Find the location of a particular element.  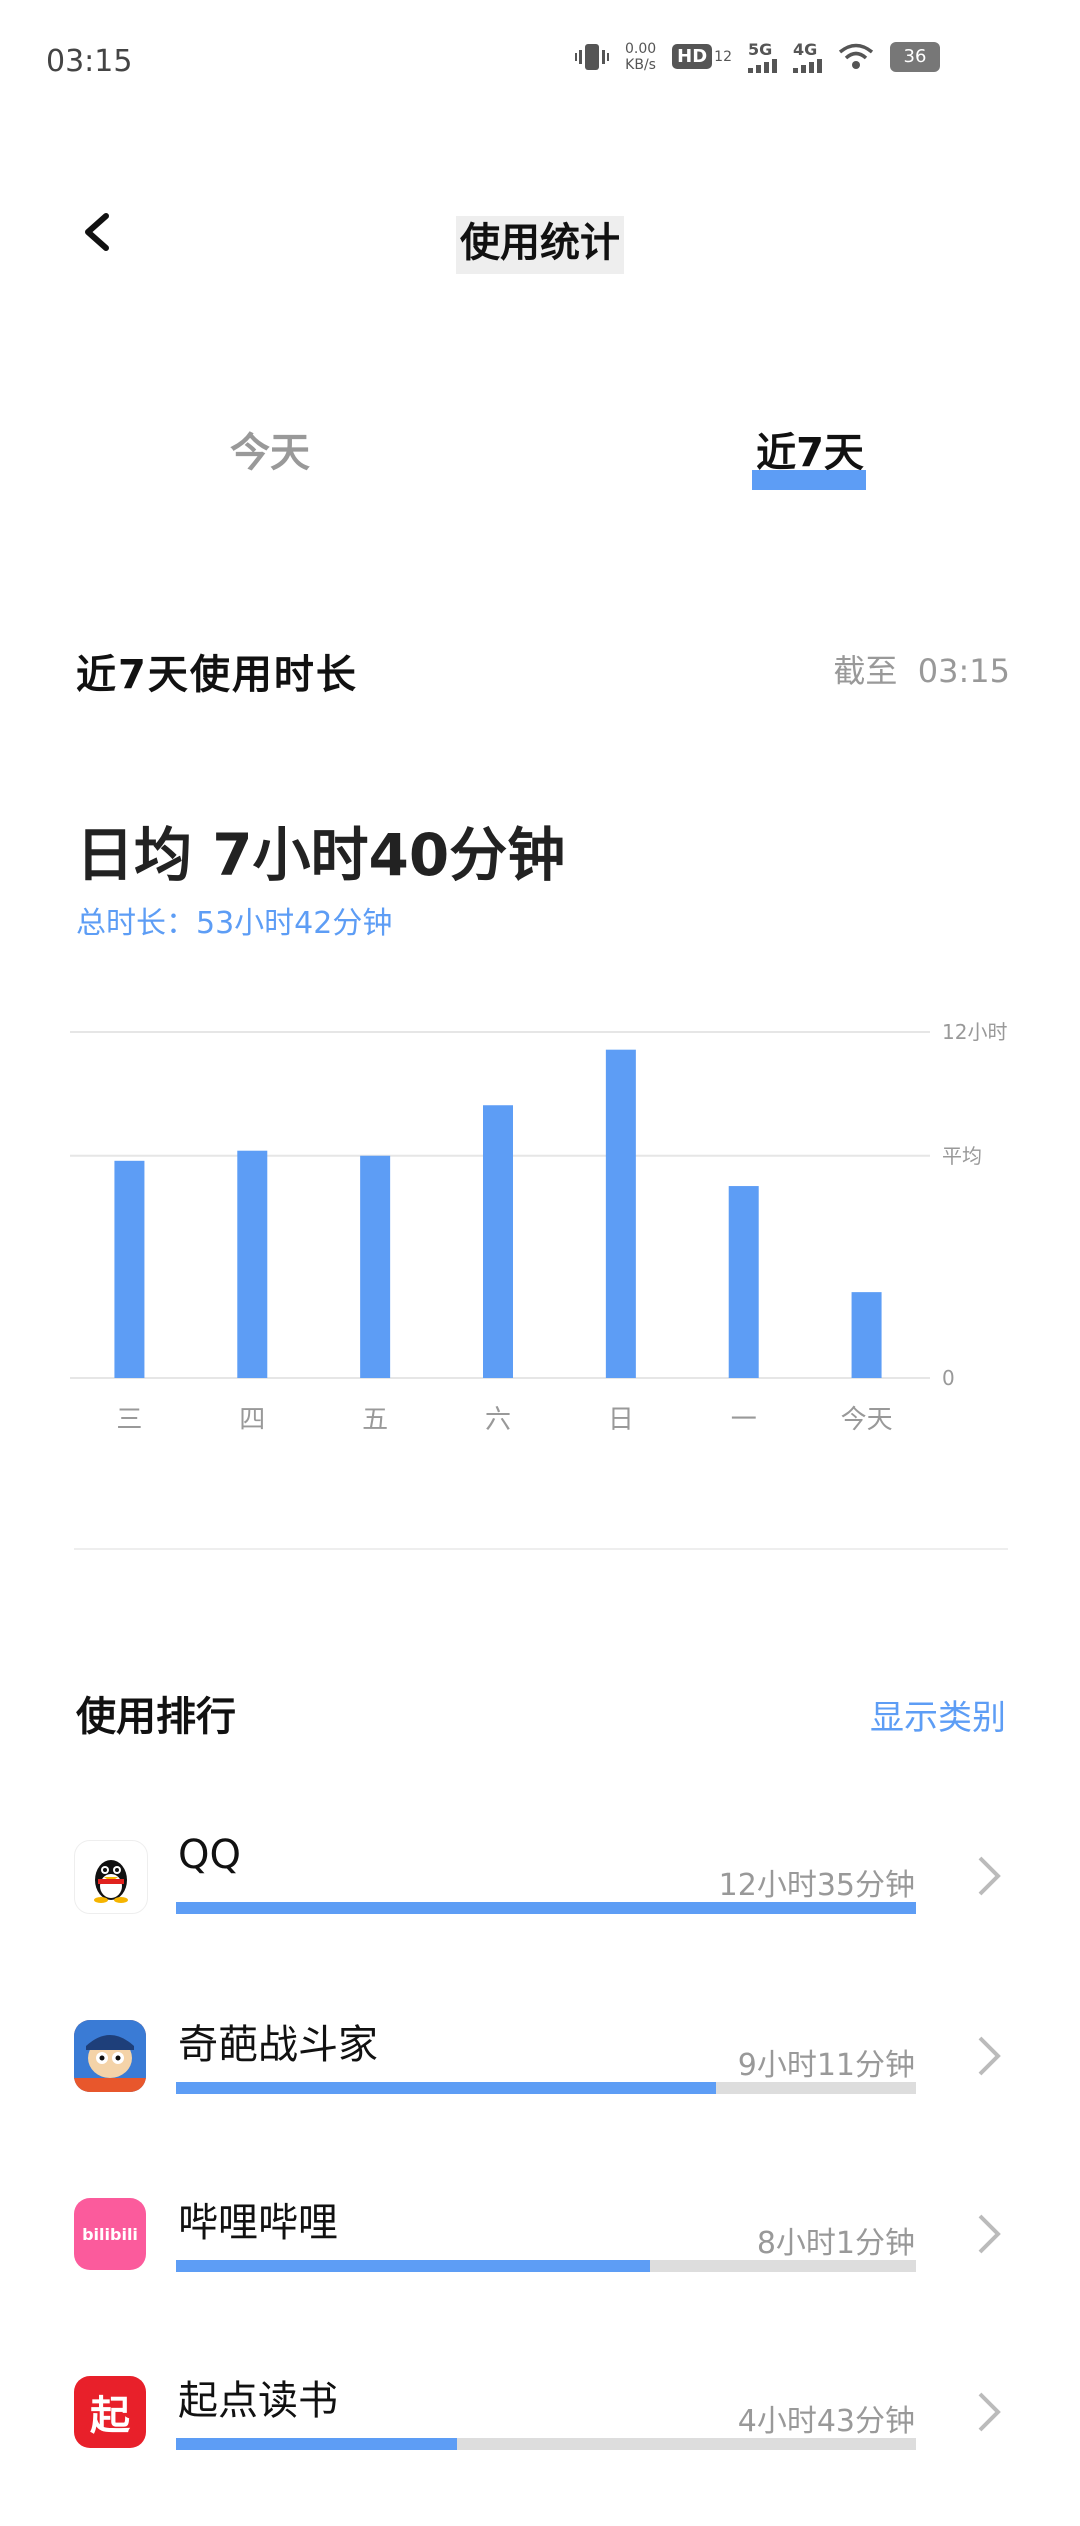

chart-reference-label: 平均 is located at coordinates (962, 1156).